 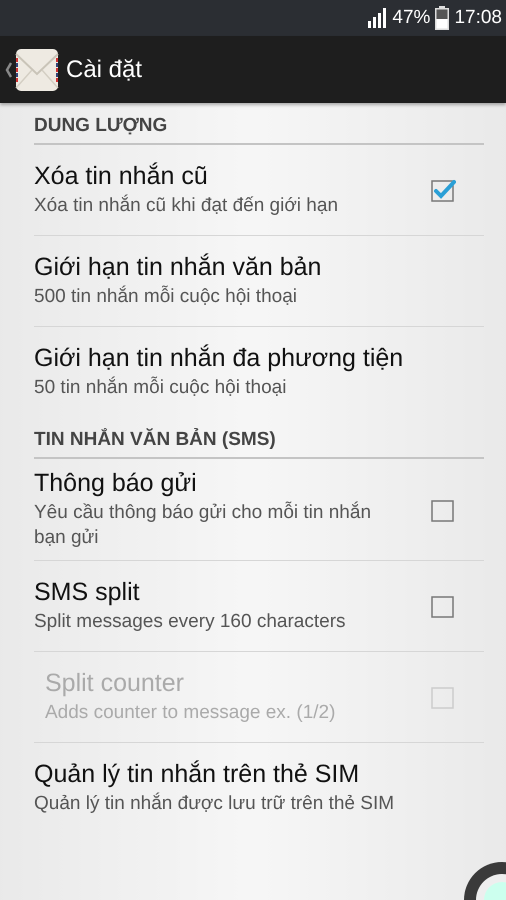 I want to click on item-summary: Quản lý tin nhắn được lưu trữ trên thẻ SIM, so click(x=215, y=804).